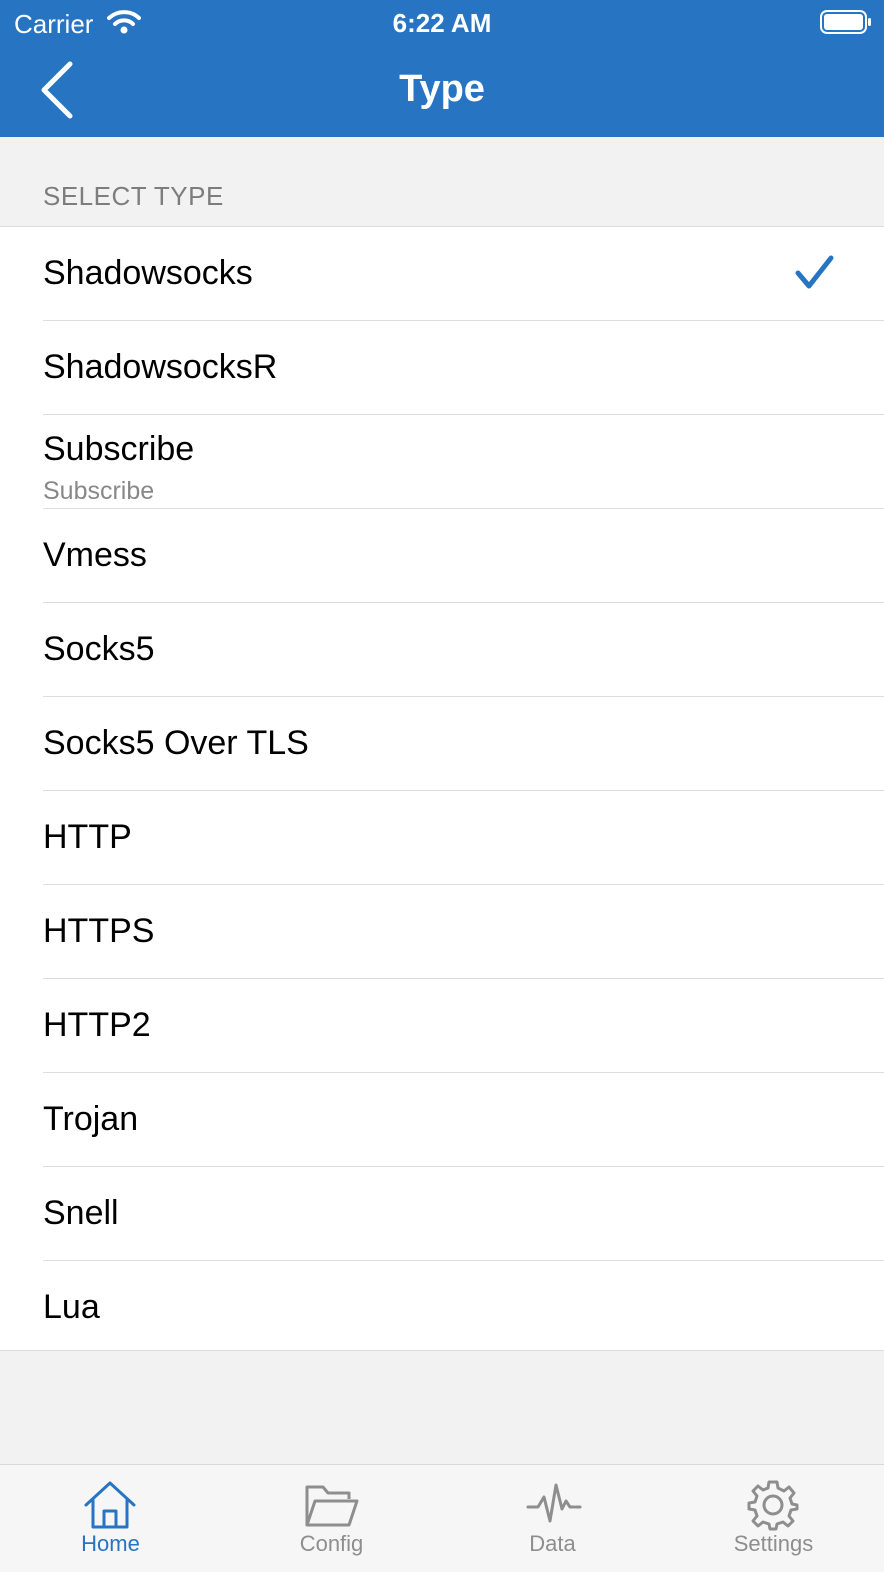 This screenshot has height=1572, width=884. Describe the element at coordinates (99, 649) in the screenshot. I see `type-label: Socks5` at that location.